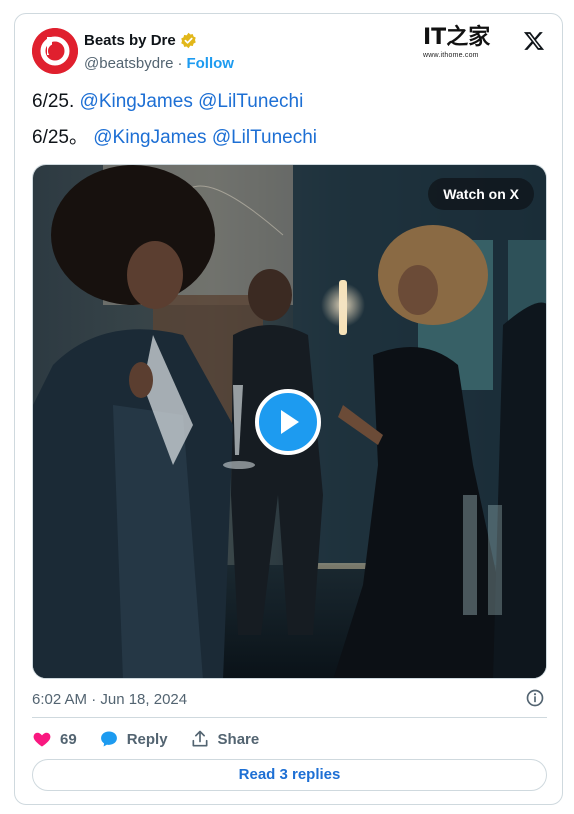 This screenshot has height=814, width=574. I want to click on info-icon, so click(535, 698).